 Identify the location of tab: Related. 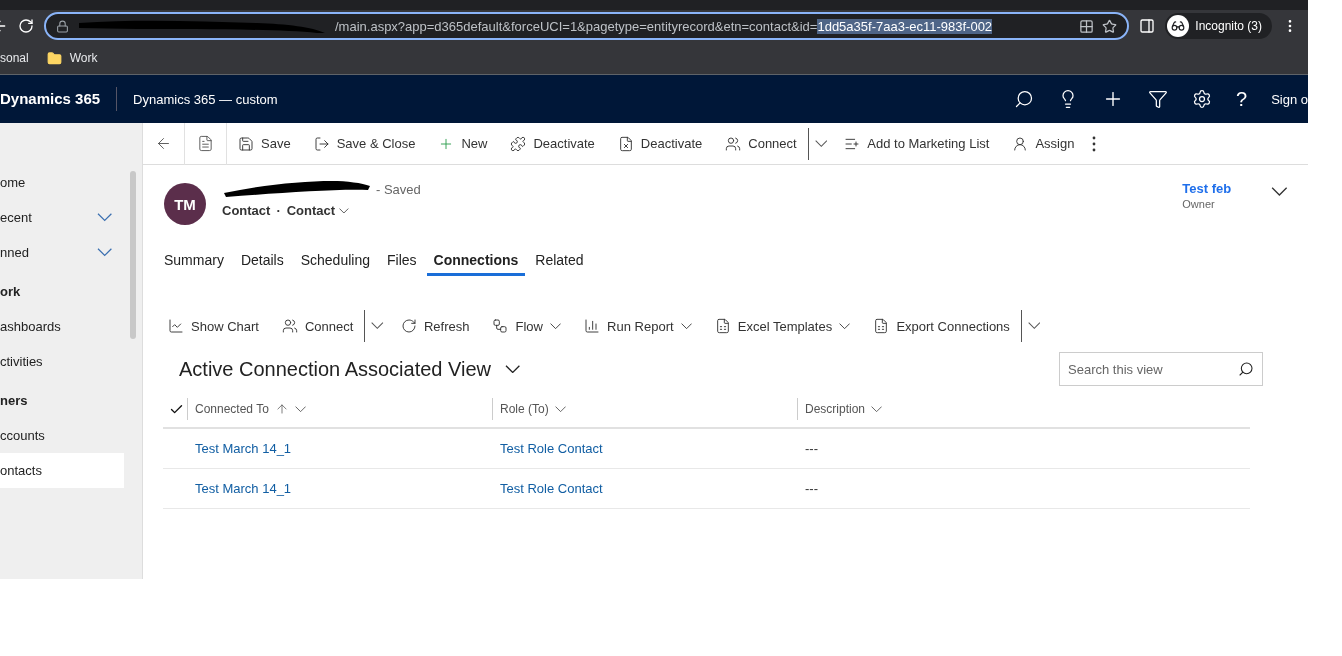
(559, 259).